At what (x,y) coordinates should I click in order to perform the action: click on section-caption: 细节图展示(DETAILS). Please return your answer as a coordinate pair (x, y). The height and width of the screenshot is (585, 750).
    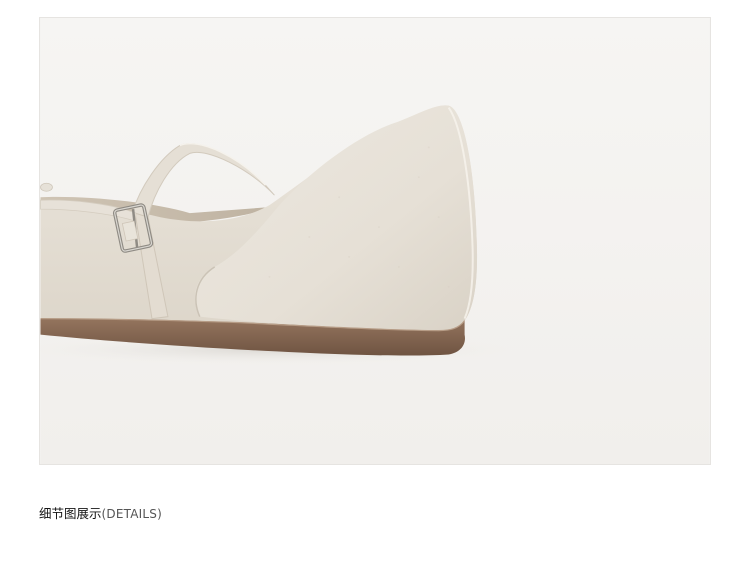
    Looking at the image, I should click on (100, 513).